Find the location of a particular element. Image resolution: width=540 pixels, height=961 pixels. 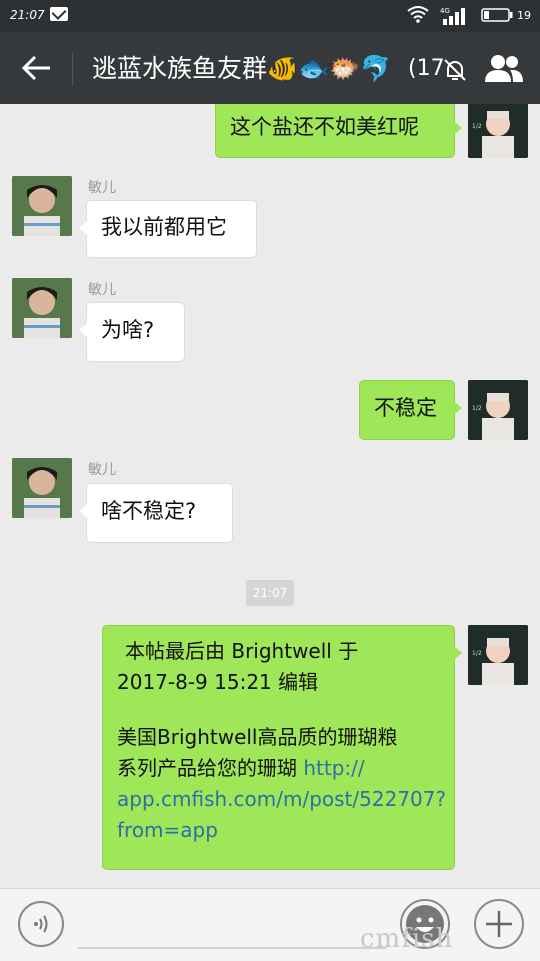

message-bubble: 这个盐还不如美红呢 is located at coordinates (338, 131).